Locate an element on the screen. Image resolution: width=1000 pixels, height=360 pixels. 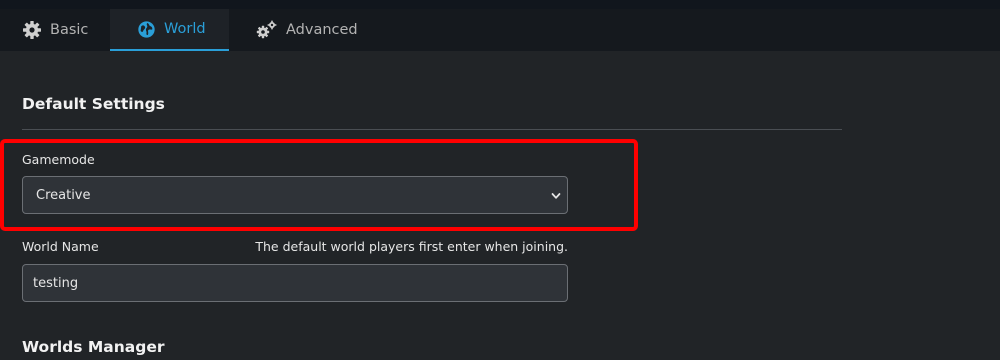
chevron-down-icon is located at coordinates (556, 197).